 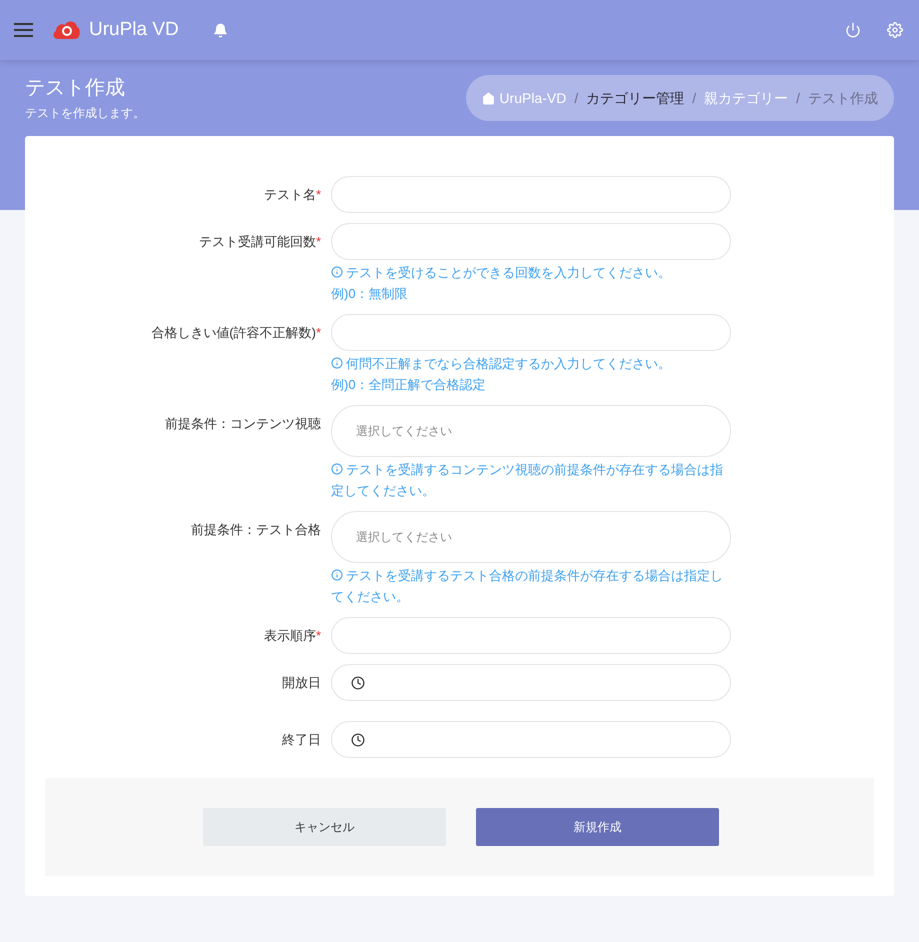 I want to click on field-label: テスト受講可能回数*, so click(x=259, y=242).